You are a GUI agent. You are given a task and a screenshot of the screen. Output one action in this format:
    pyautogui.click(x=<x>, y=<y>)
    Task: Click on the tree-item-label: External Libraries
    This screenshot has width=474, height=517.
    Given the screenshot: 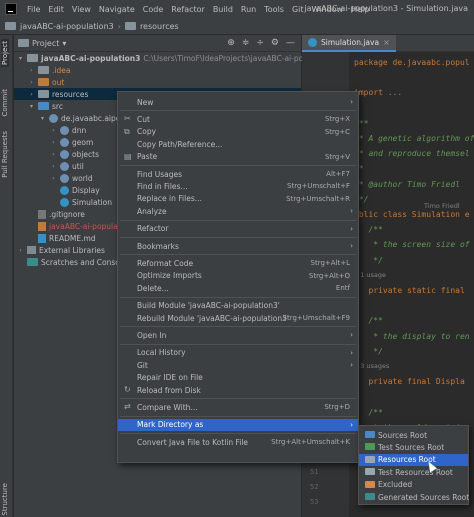 What is the action you would take?
    pyautogui.click(x=72, y=250)
    